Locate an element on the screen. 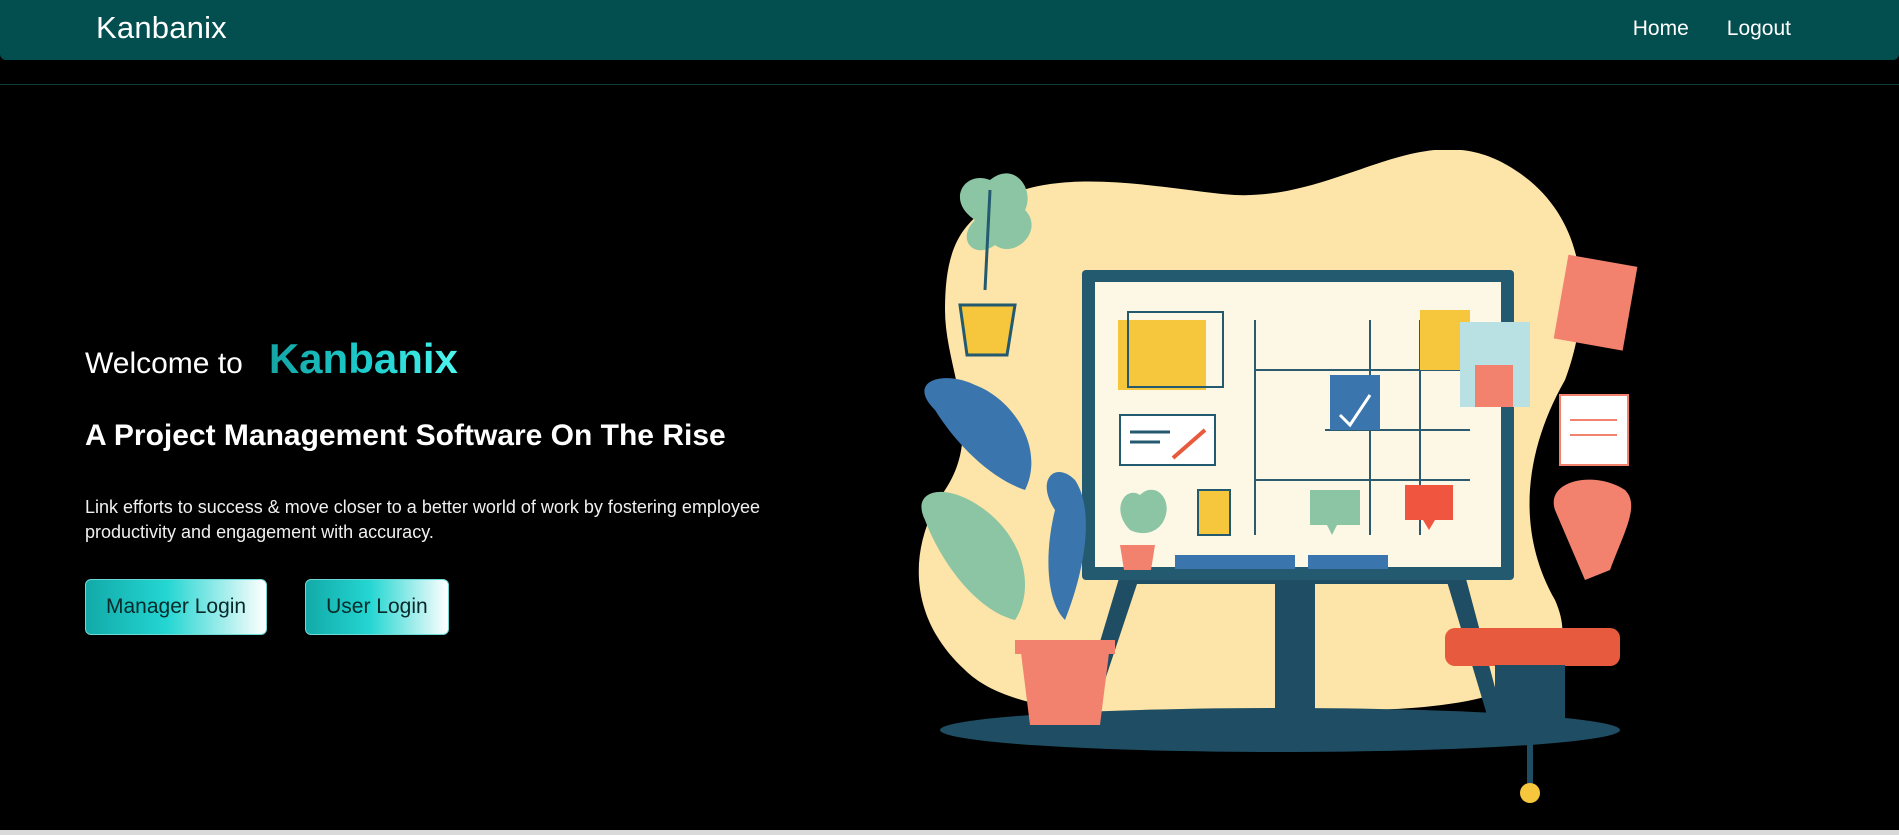 This screenshot has height=835, width=1899. manager-login-button: Manager Login is located at coordinates (176, 607).